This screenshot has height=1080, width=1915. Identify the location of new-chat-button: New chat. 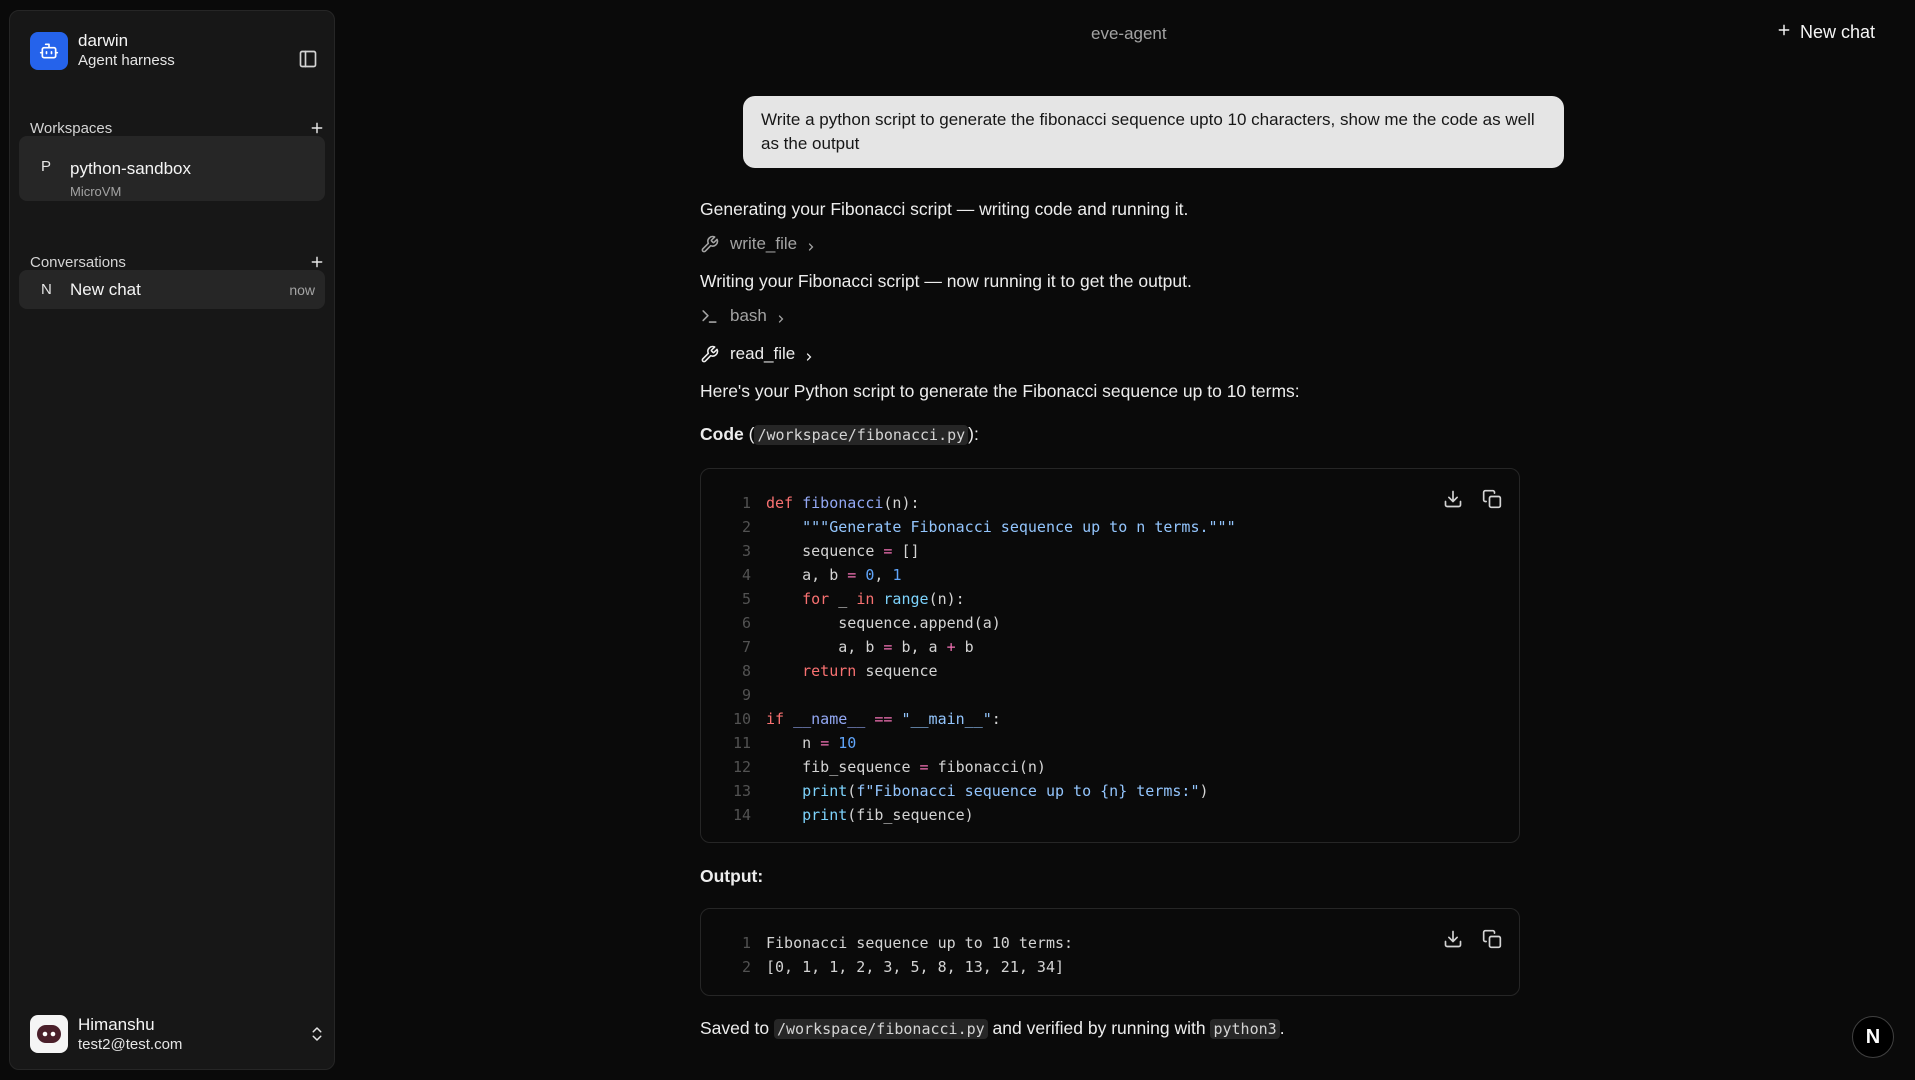
(1825, 32).